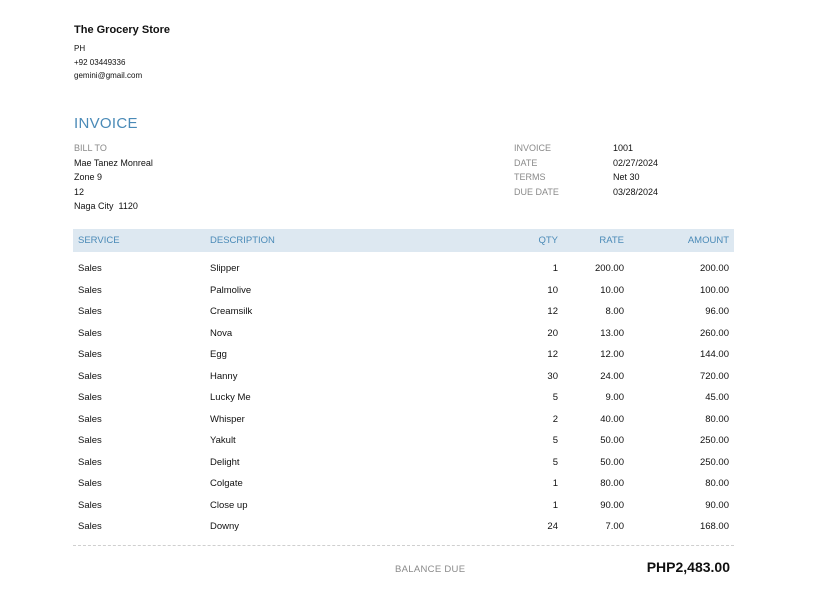 The height and width of the screenshot is (614, 819). I want to click on cell-rate: 40.00, so click(612, 419).